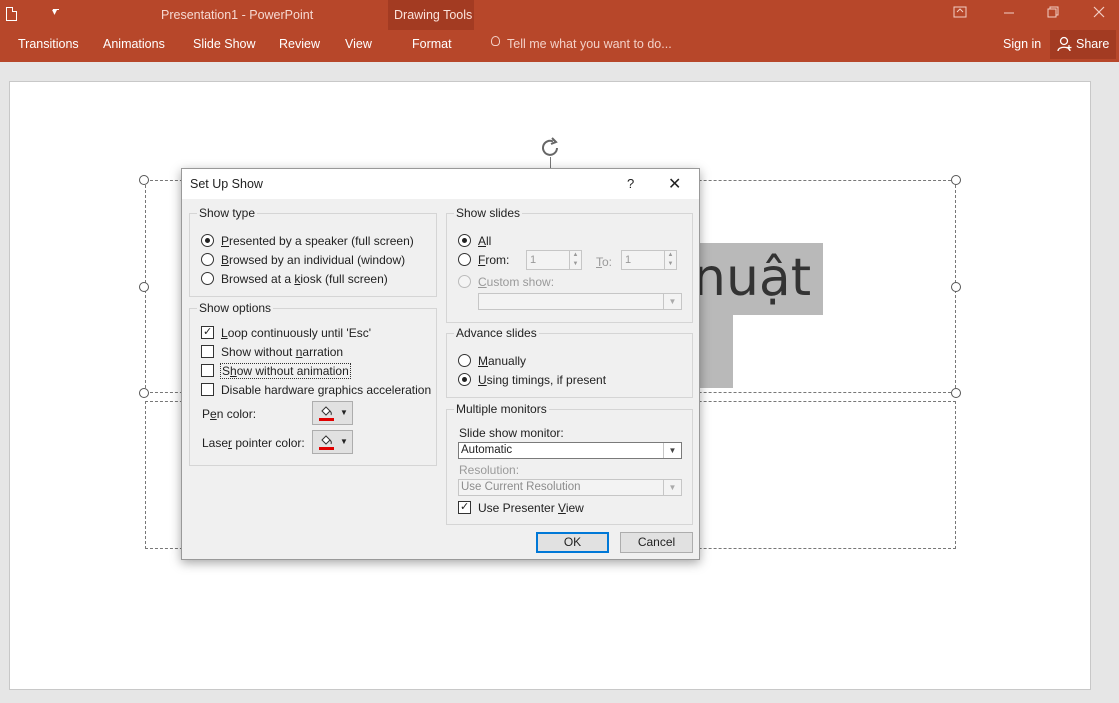 The width and height of the screenshot is (1119, 703). What do you see at coordinates (313, 260) in the screenshot?
I see `label-browsed-individual: Browsed by an individual (window)` at bounding box center [313, 260].